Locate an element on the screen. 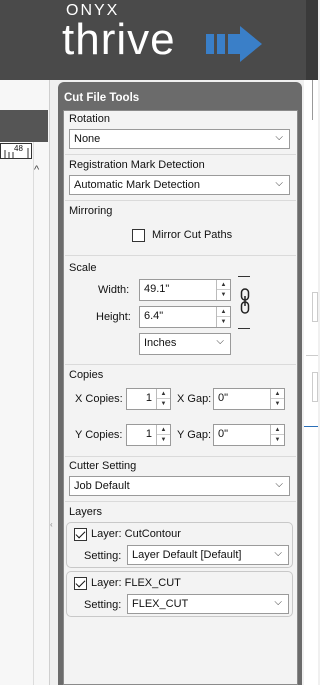  y-copies-input: 1 ▲ ▼ is located at coordinates (148, 435).